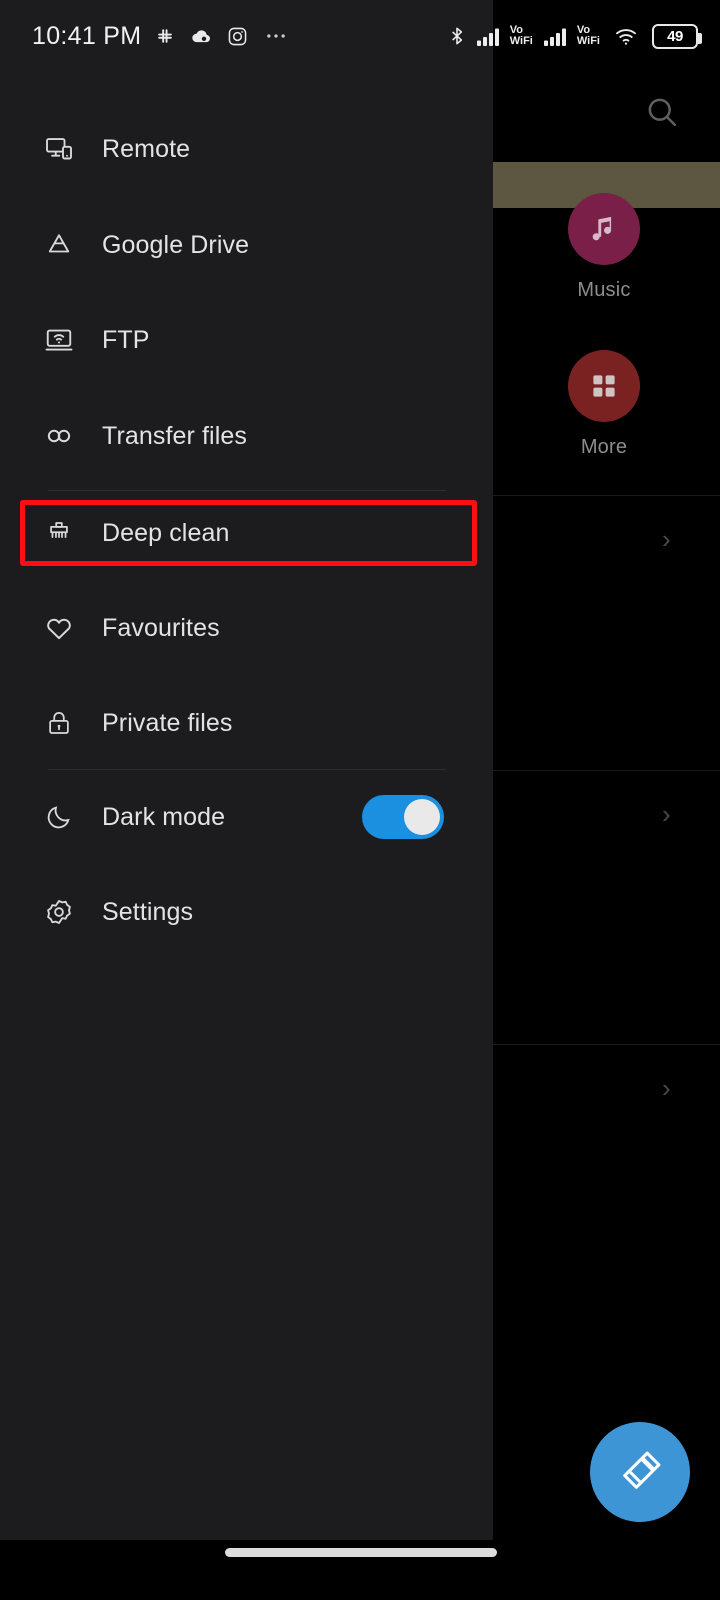 This screenshot has width=720, height=1600. What do you see at coordinates (604, 447) in the screenshot?
I see `bg-tile-label: More` at bounding box center [604, 447].